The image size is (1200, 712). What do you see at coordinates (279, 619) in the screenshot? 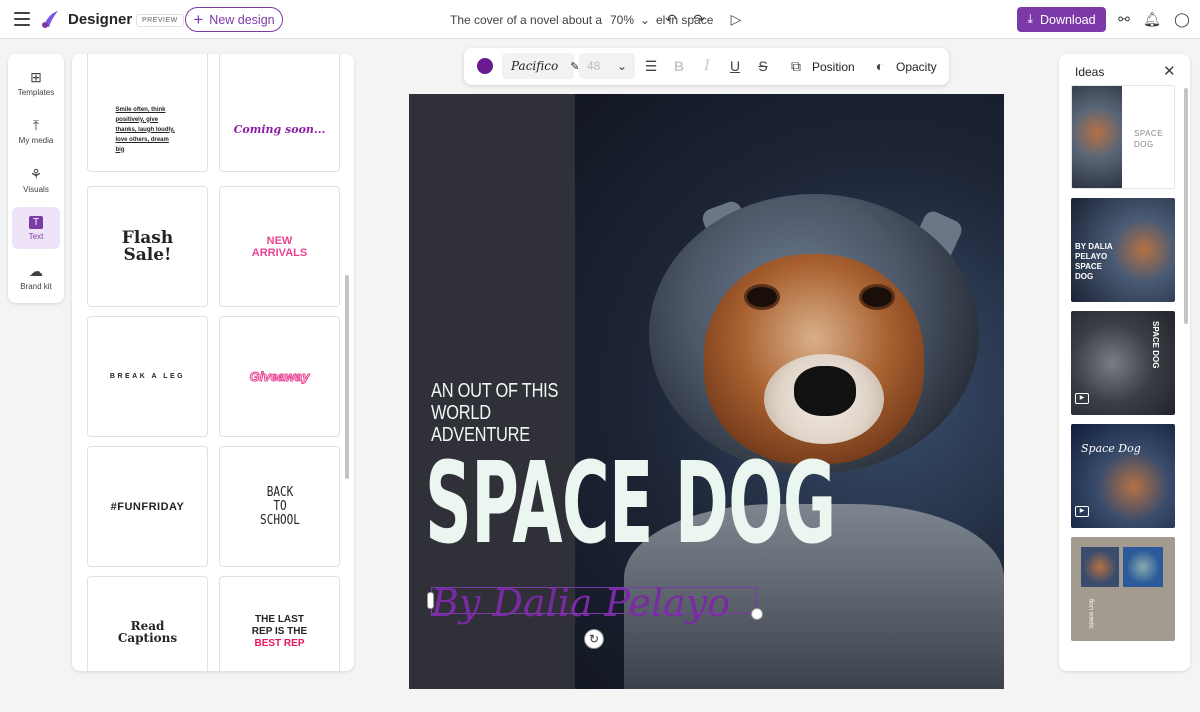
I see `template-text: THE LAST` at bounding box center [279, 619].